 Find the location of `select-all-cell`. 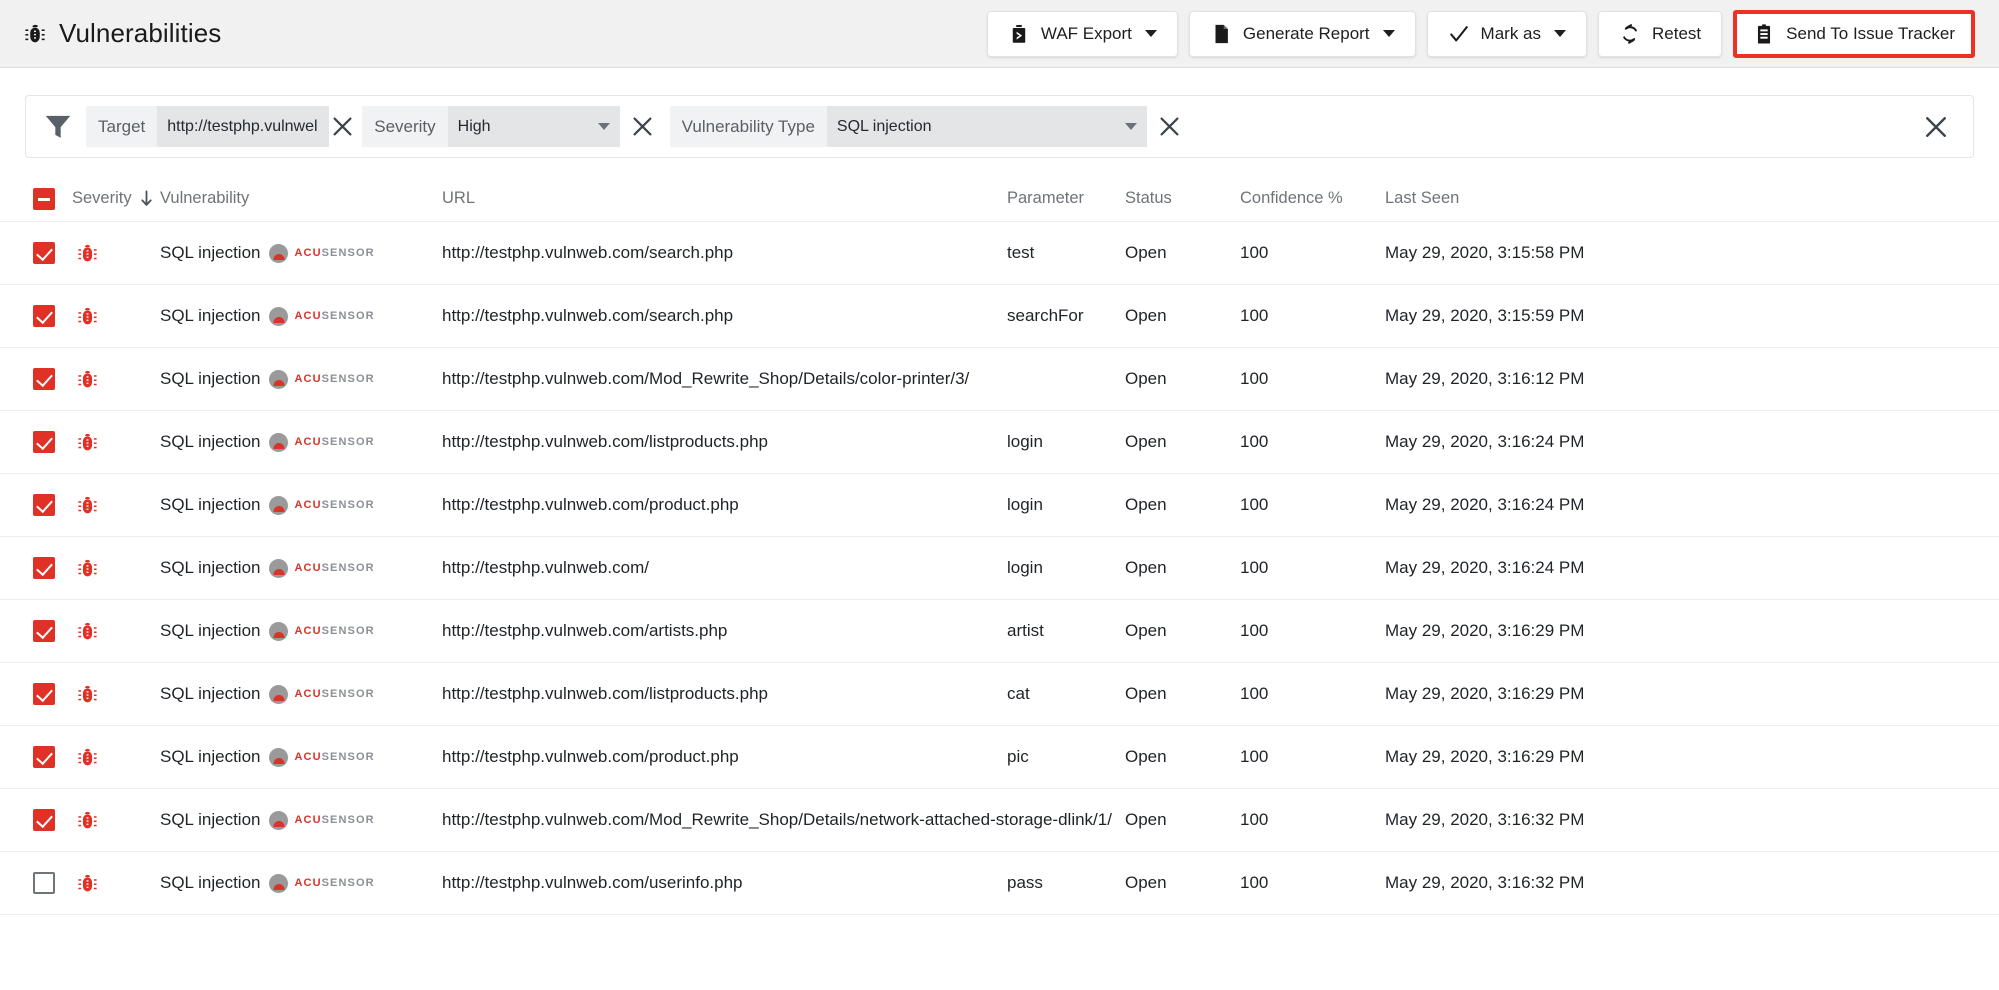

select-all-cell is located at coordinates (36, 198).